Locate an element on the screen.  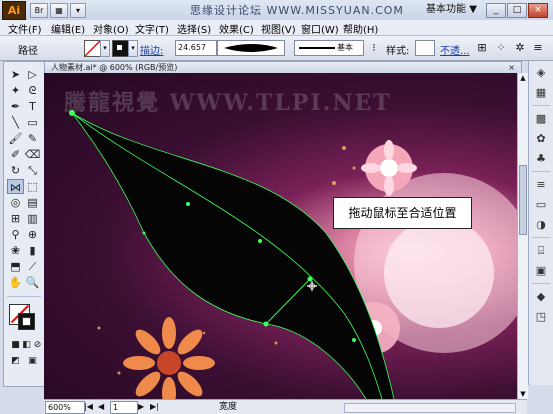
workspace-arrange-icon: ▾ is located at coordinates (78, 10).